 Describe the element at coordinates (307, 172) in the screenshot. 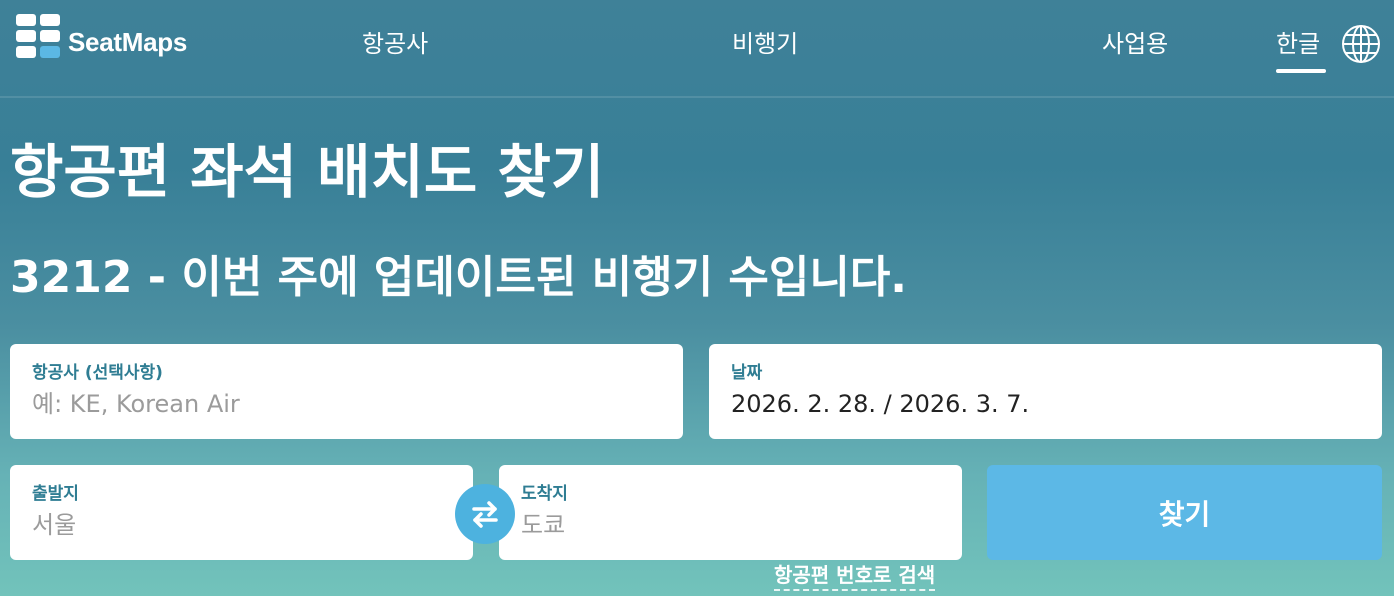

I see `page-title: 항공편 좌석 배치도 찾기` at that location.